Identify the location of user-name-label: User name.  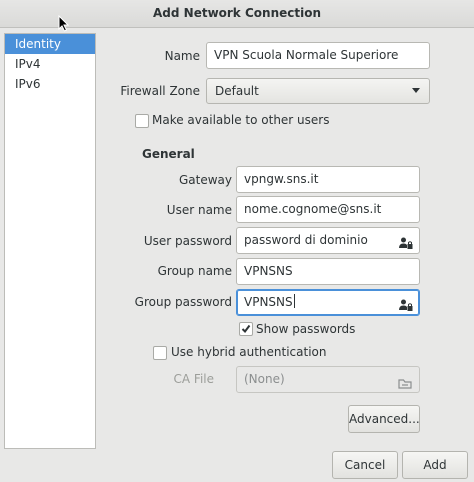
(199, 210).